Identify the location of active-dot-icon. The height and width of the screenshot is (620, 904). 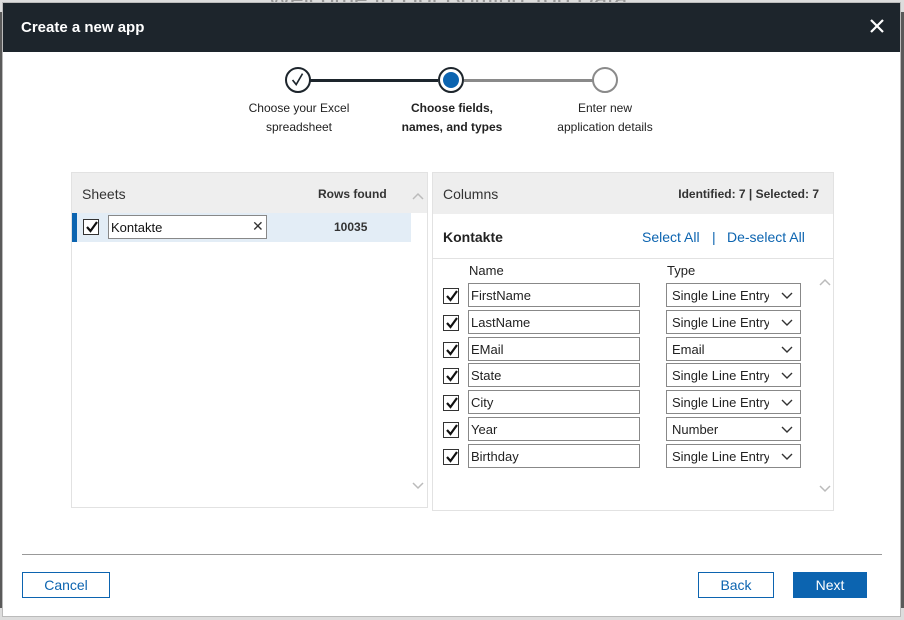
(451, 80).